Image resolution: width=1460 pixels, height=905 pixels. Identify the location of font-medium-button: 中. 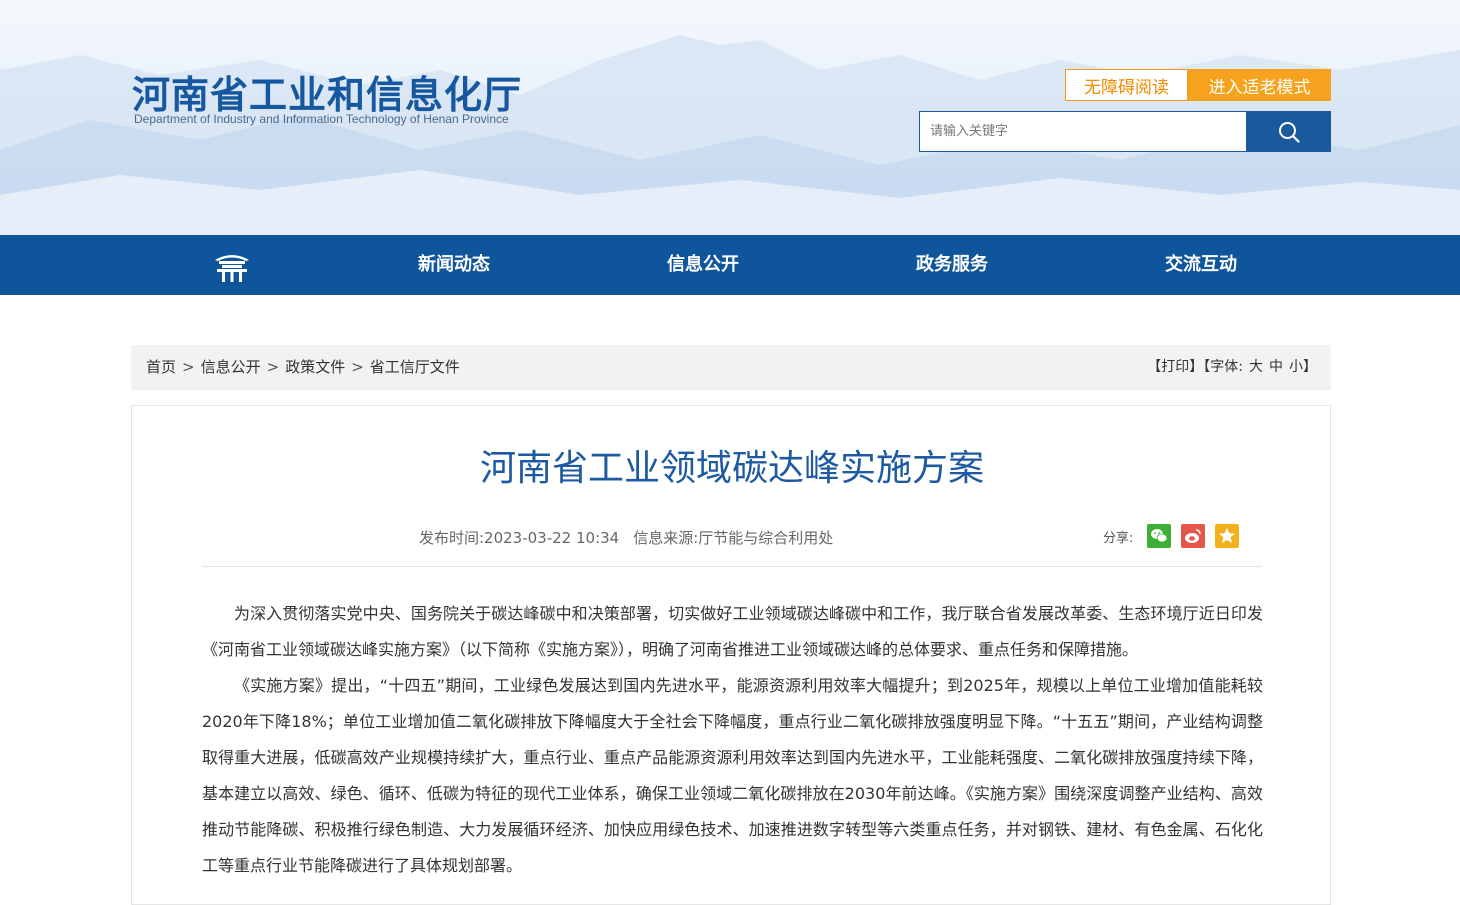
(1276, 367).